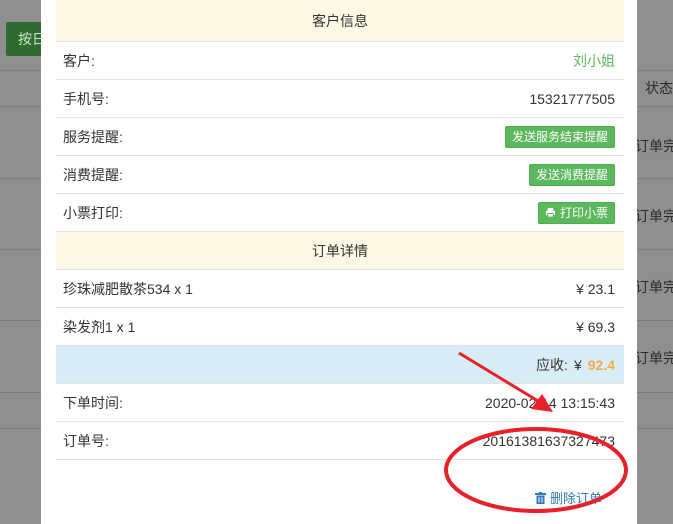  Describe the element at coordinates (577, 364) in the screenshot. I see `total-currency: ¥` at that location.